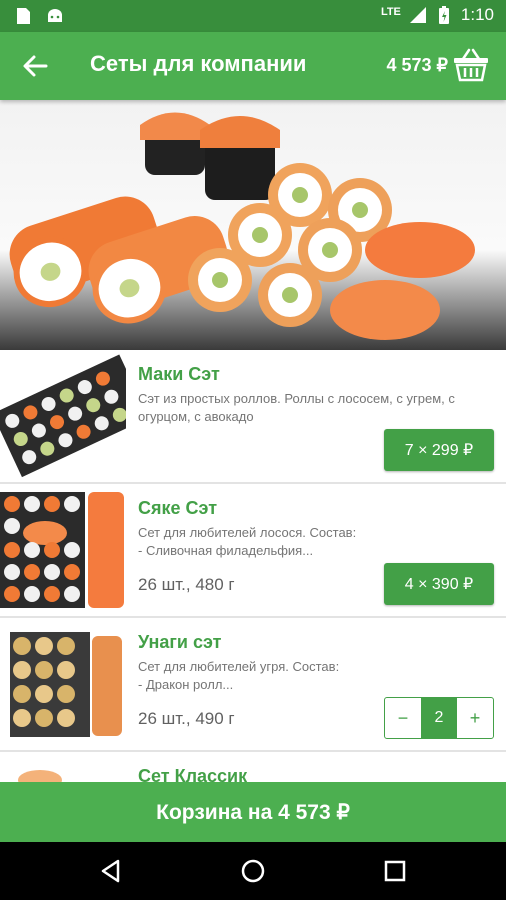  Describe the element at coordinates (417, 15) in the screenshot. I see `signal-icon` at that location.